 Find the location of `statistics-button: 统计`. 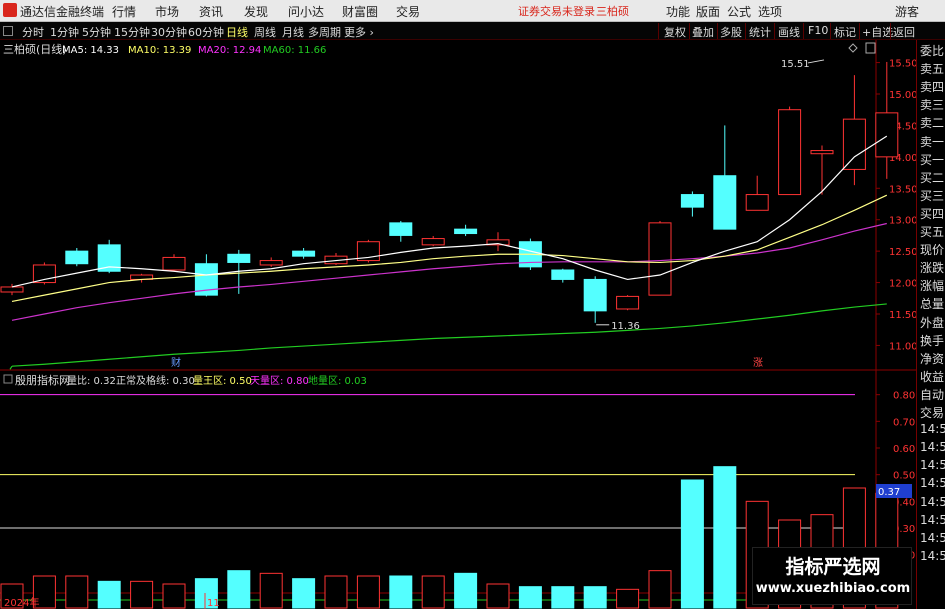

statistics-button: 统计 is located at coordinates (760, 32).